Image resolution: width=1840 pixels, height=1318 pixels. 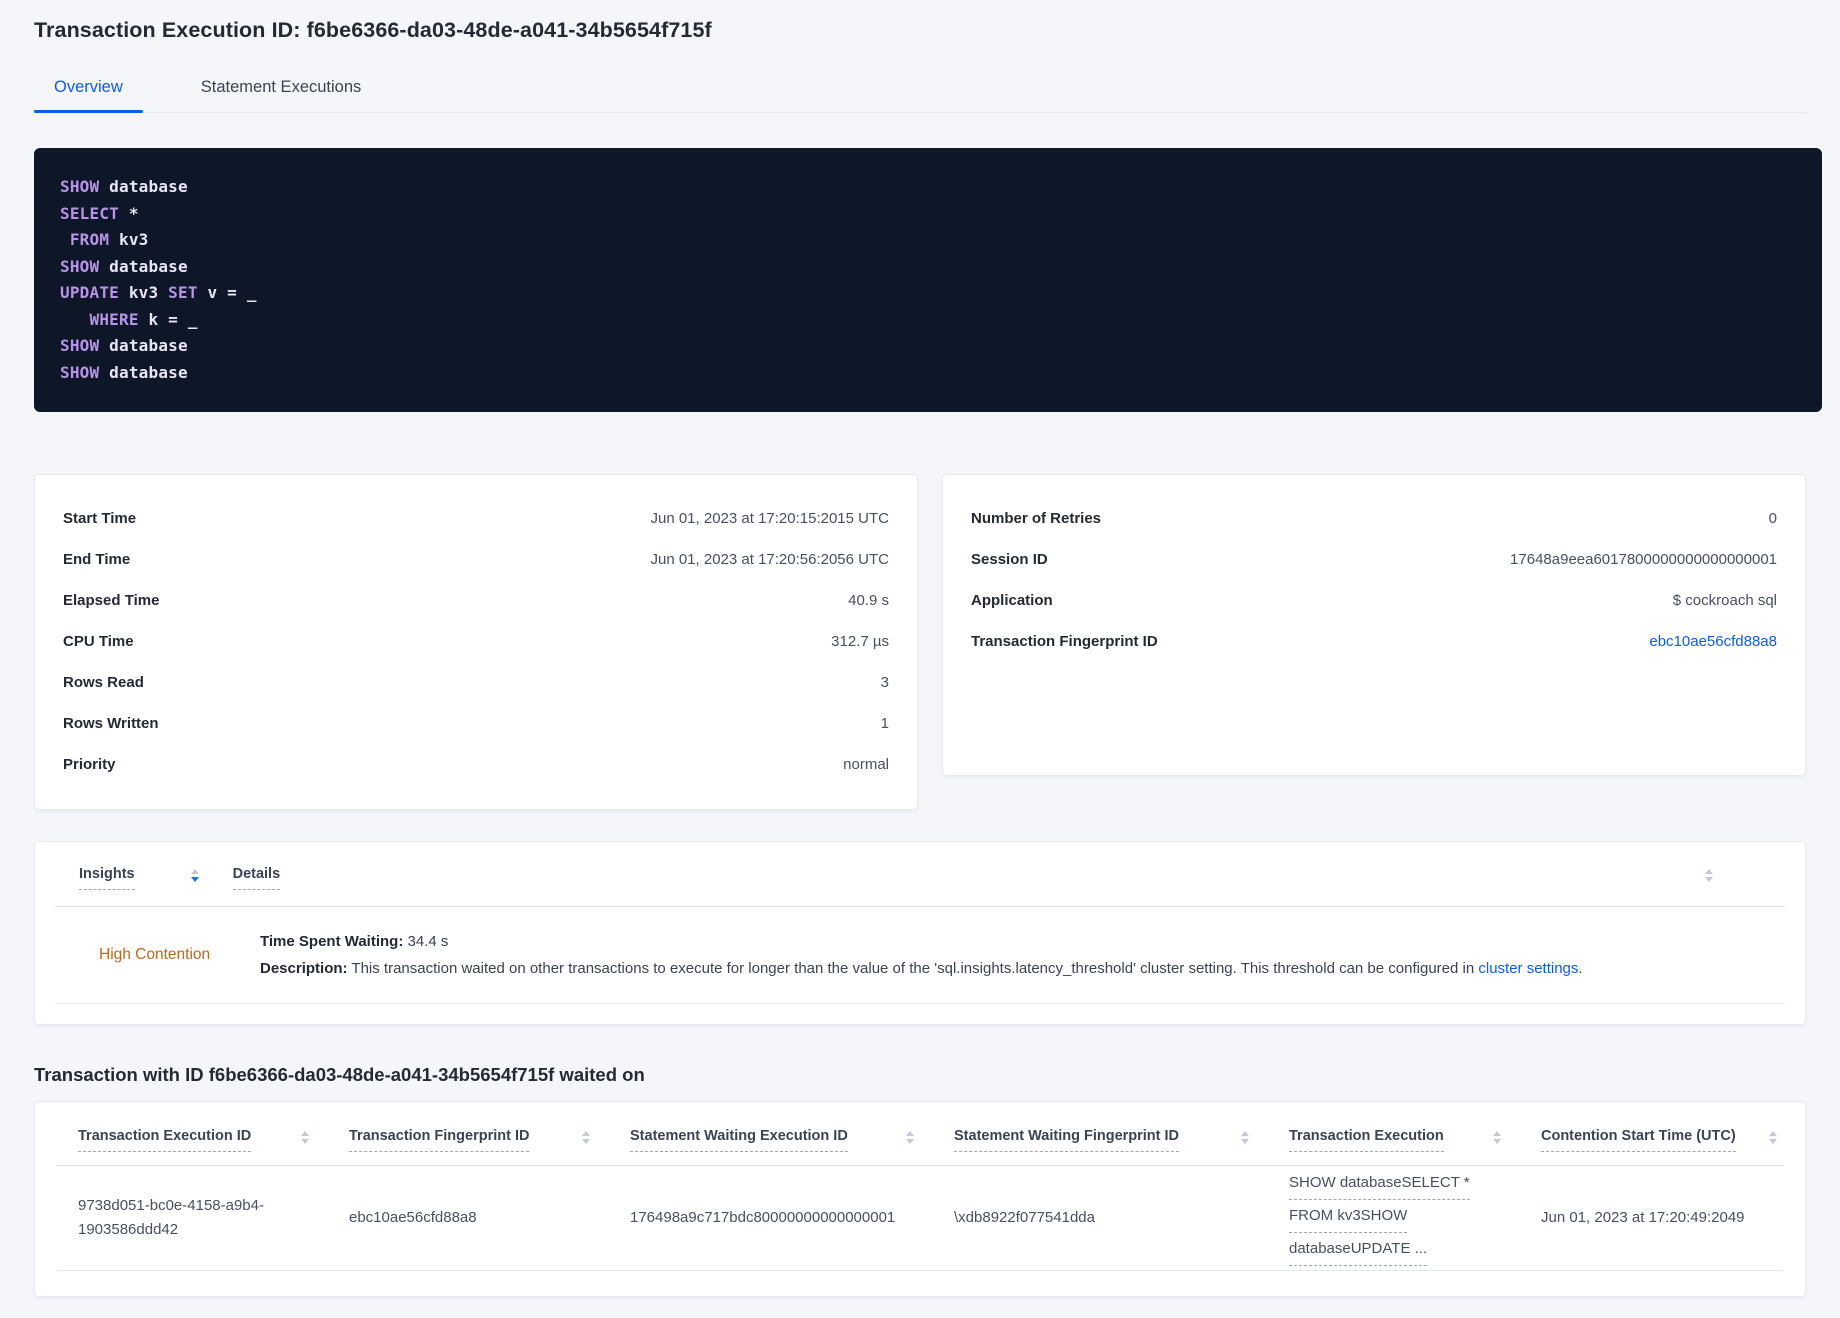 What do you see at coordinates (88, 91) in the screenshot?
I see `tab-overview: Overview` at bounding box center [88, 91].